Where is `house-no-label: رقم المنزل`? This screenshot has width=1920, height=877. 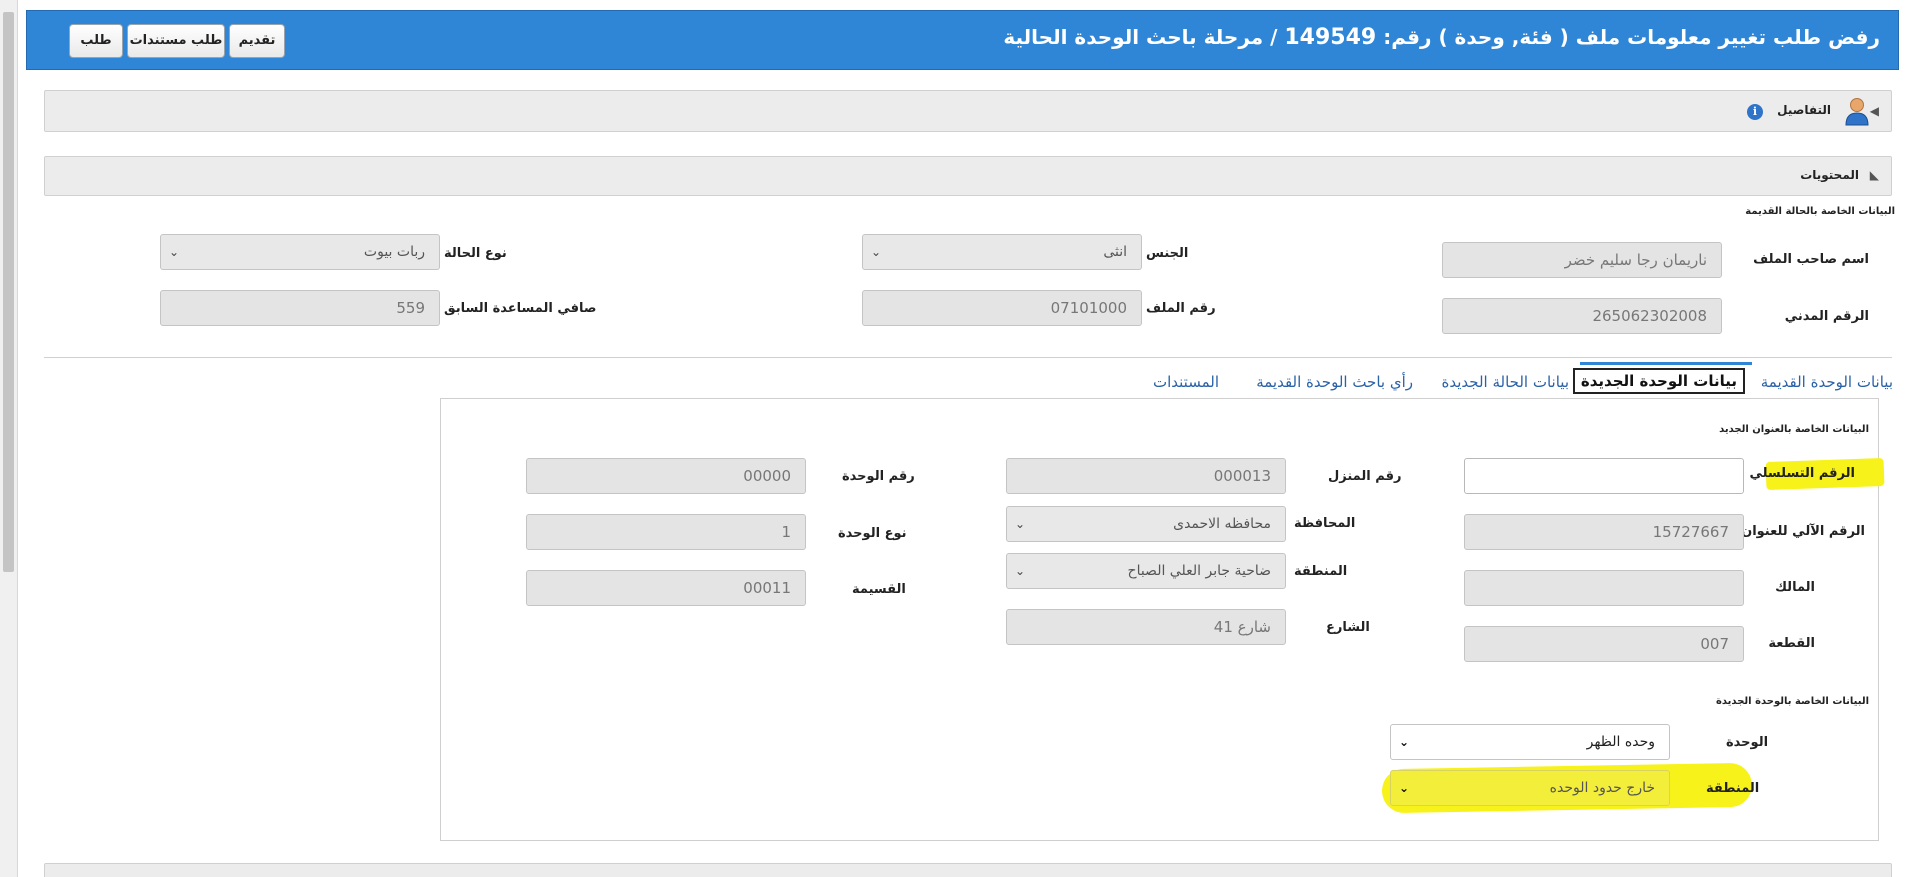
house-no-label: رقم المنزل is located at coordinates (1365, 476).